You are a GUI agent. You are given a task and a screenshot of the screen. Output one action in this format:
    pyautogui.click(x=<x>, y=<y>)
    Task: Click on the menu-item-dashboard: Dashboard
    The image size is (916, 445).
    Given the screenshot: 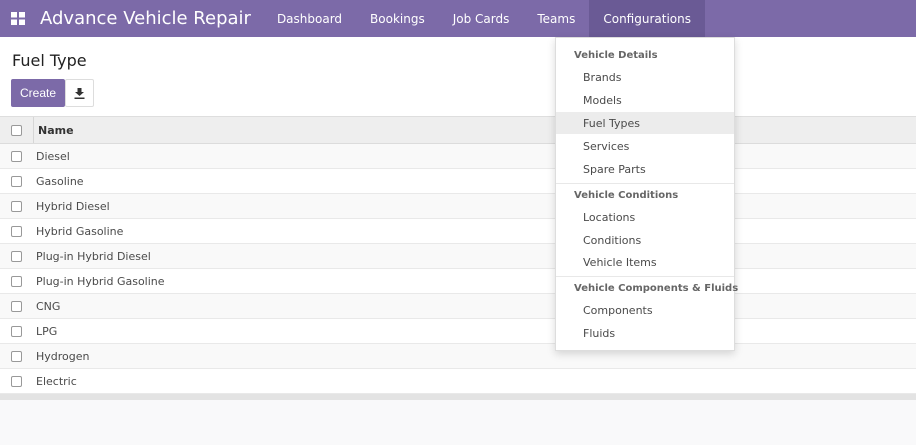 What is the action you would take?
    pyautogui.click(x=309, y=18)
    